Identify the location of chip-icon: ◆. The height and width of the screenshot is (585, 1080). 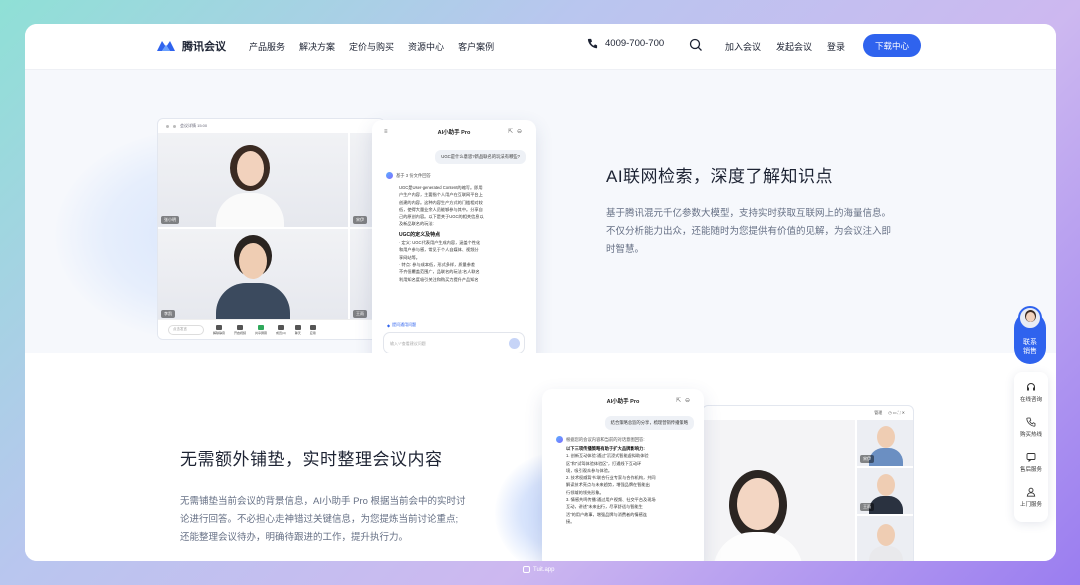
(389, 325).